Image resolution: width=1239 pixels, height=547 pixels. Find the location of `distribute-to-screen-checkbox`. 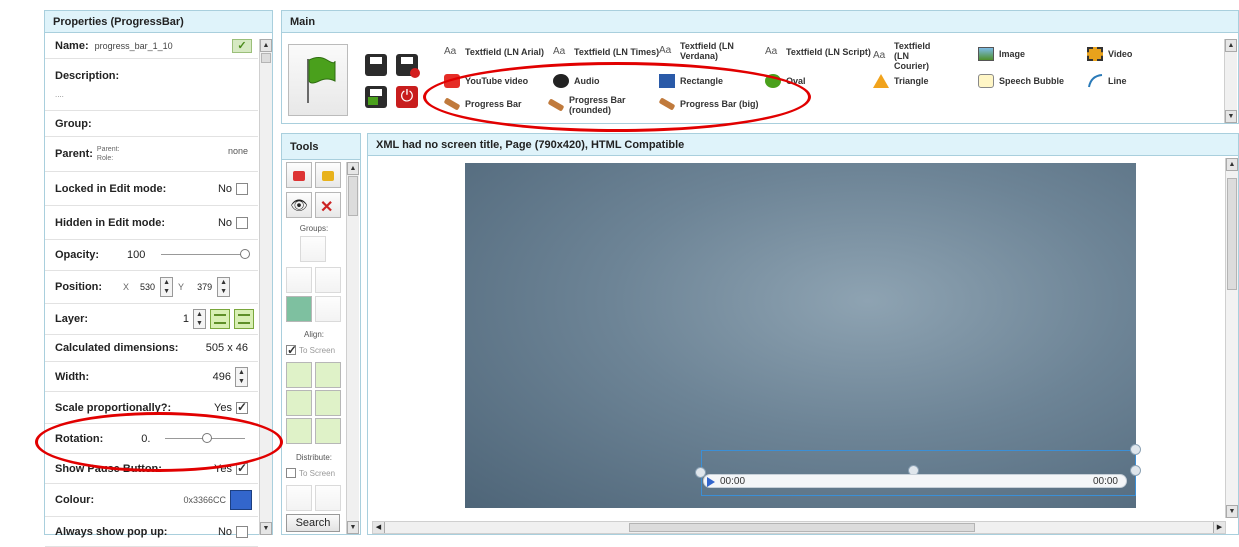

distribute-to-screen-checkbox is located at coordinates (291, 473).